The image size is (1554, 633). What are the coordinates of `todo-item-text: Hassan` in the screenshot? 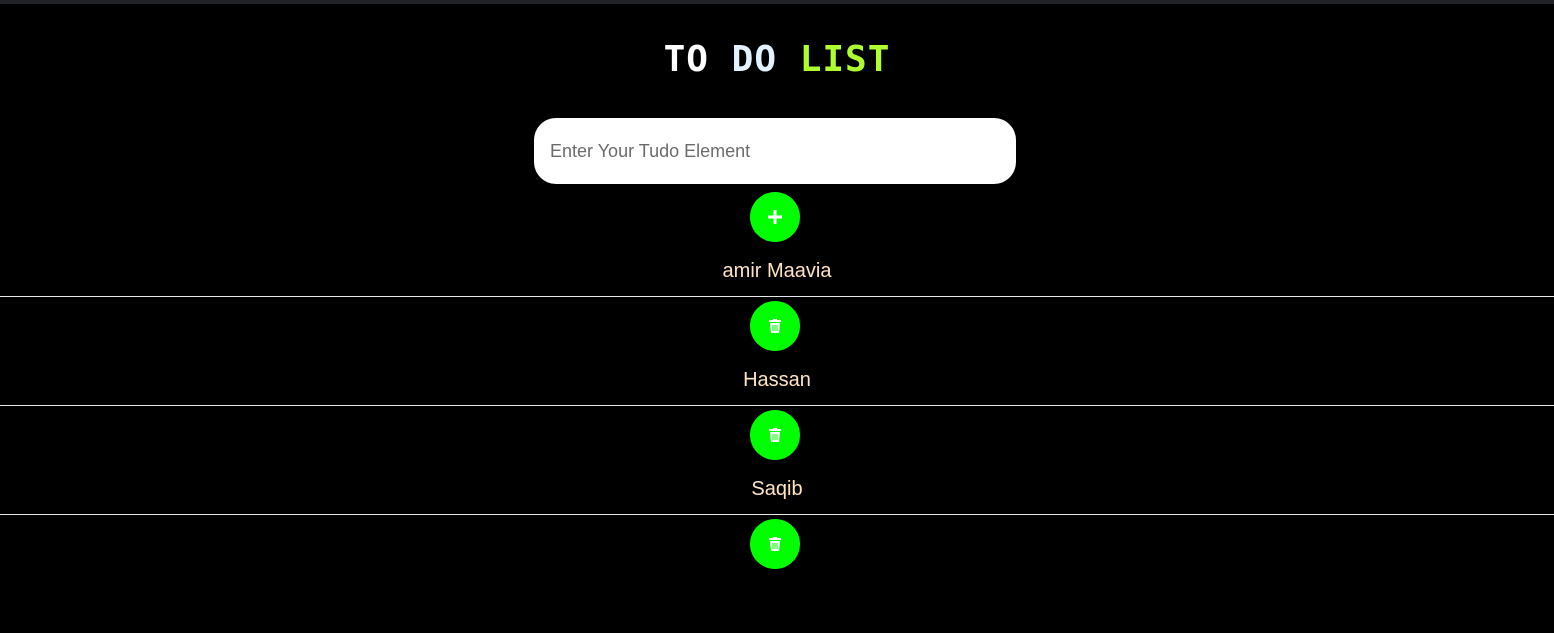 It's located at (777, 380).